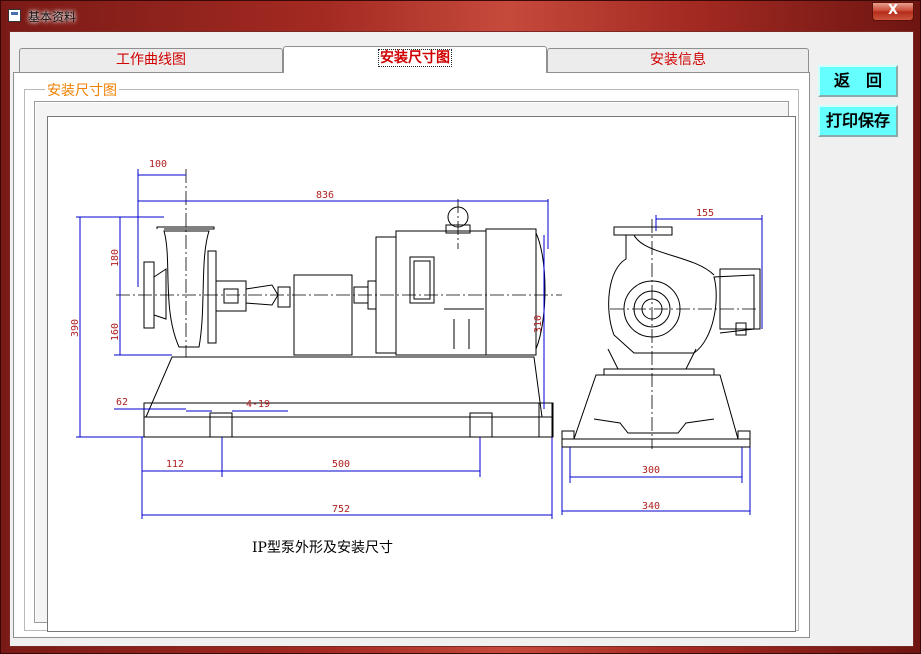 This screenshot has width=921, height=654. What do you see at coordinates (341, 464) in the screenshot?
I see `dim-500: 500` at bounding box center [341, 464].